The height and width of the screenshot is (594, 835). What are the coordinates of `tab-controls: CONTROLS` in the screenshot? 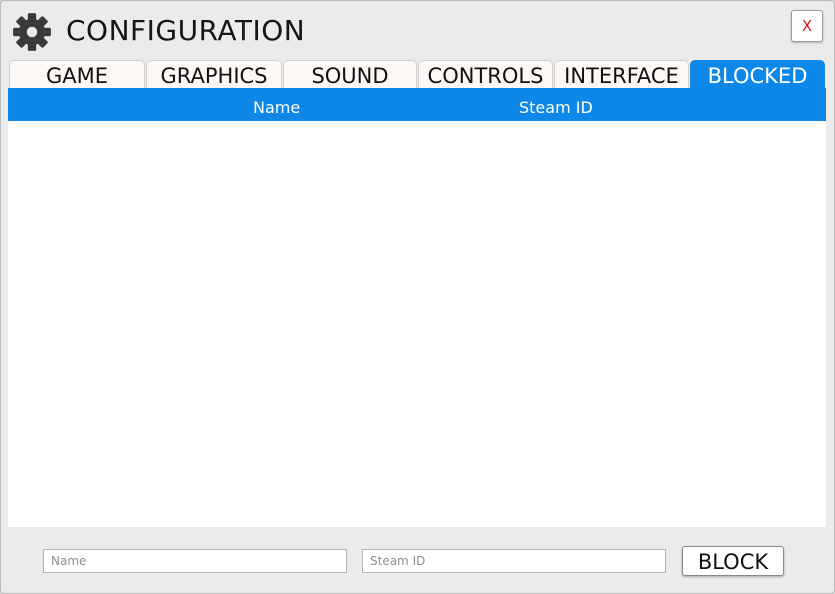 It's located at (485, 74).